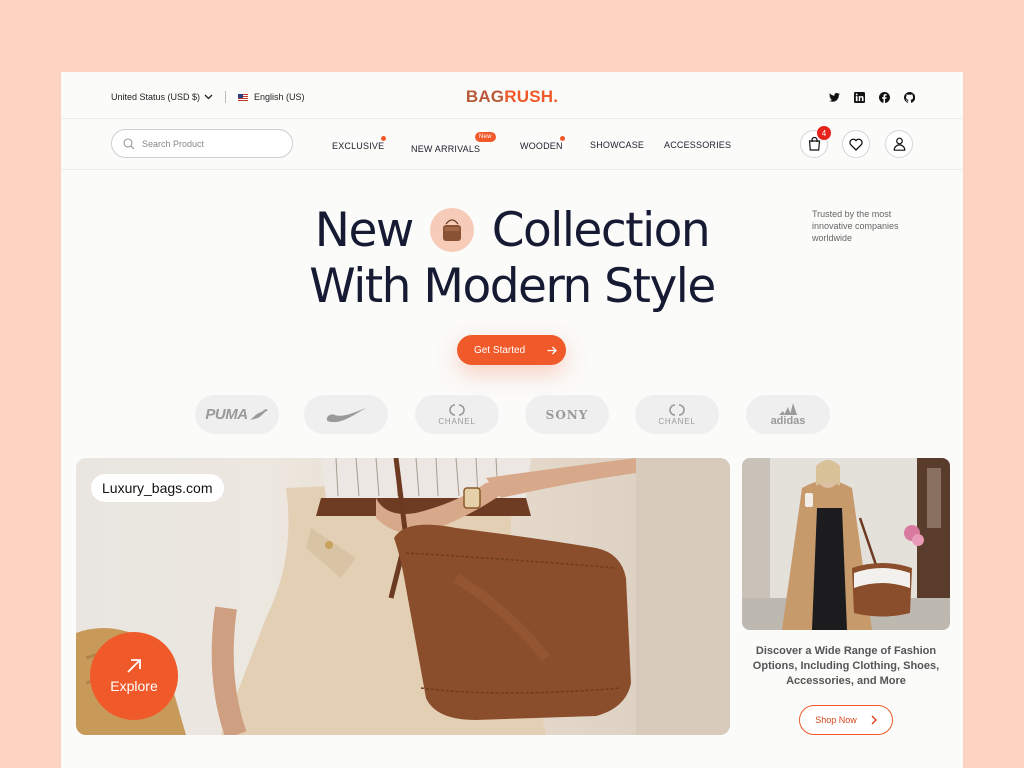  I want to click on brand-label: SONY, so click(567, 414).